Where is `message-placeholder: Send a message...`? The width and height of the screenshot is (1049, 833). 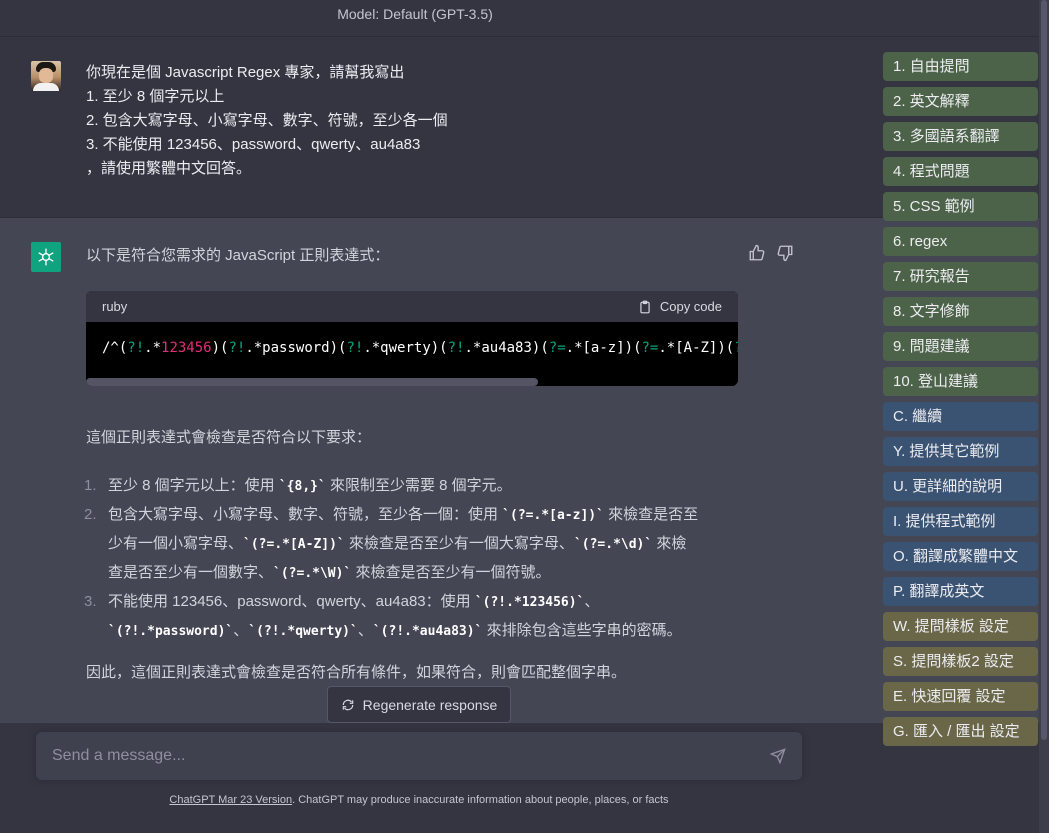
message-placeholder: Send a message... is located at coordinates (119, 755).